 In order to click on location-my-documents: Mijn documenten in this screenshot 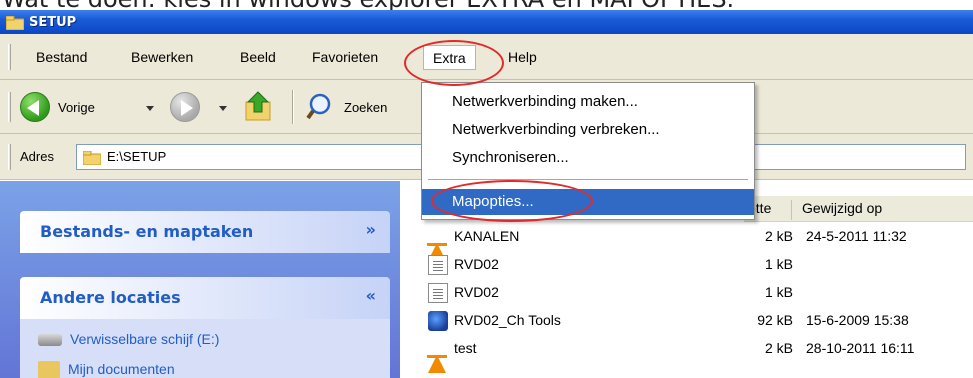, I will do `click(106, 369)`.